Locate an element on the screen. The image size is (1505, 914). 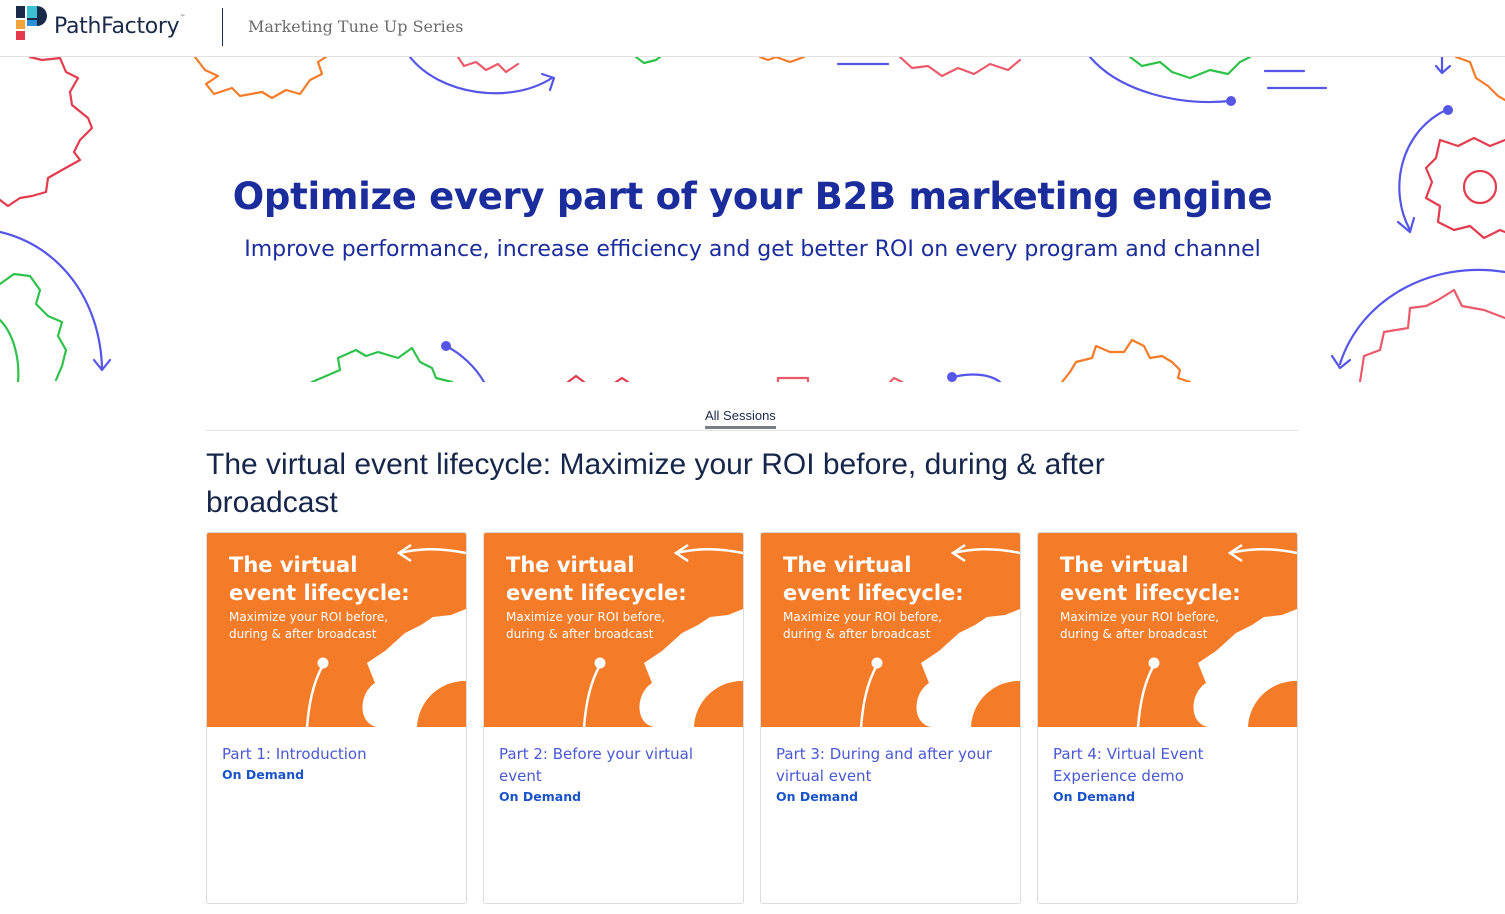
pathfactory-logo-icon is located at coordinates (31, 23).